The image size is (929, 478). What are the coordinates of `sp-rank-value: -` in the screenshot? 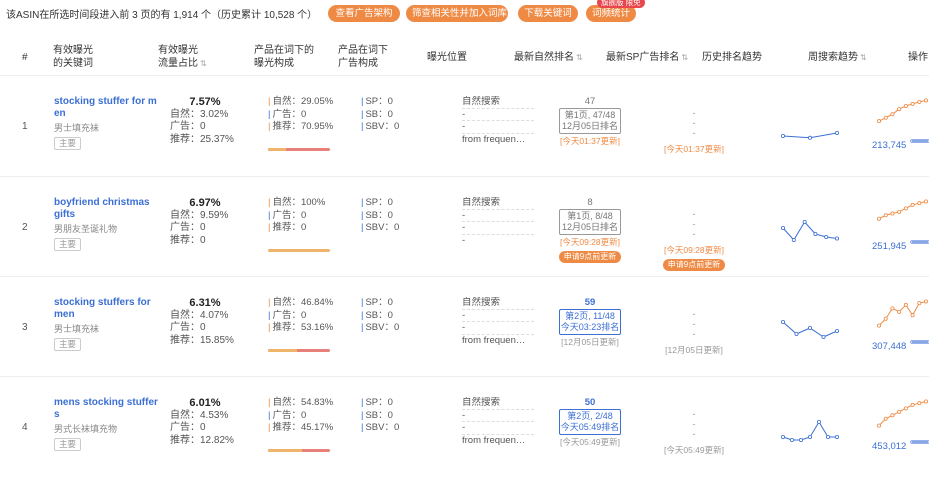 It's located at (694, 113).